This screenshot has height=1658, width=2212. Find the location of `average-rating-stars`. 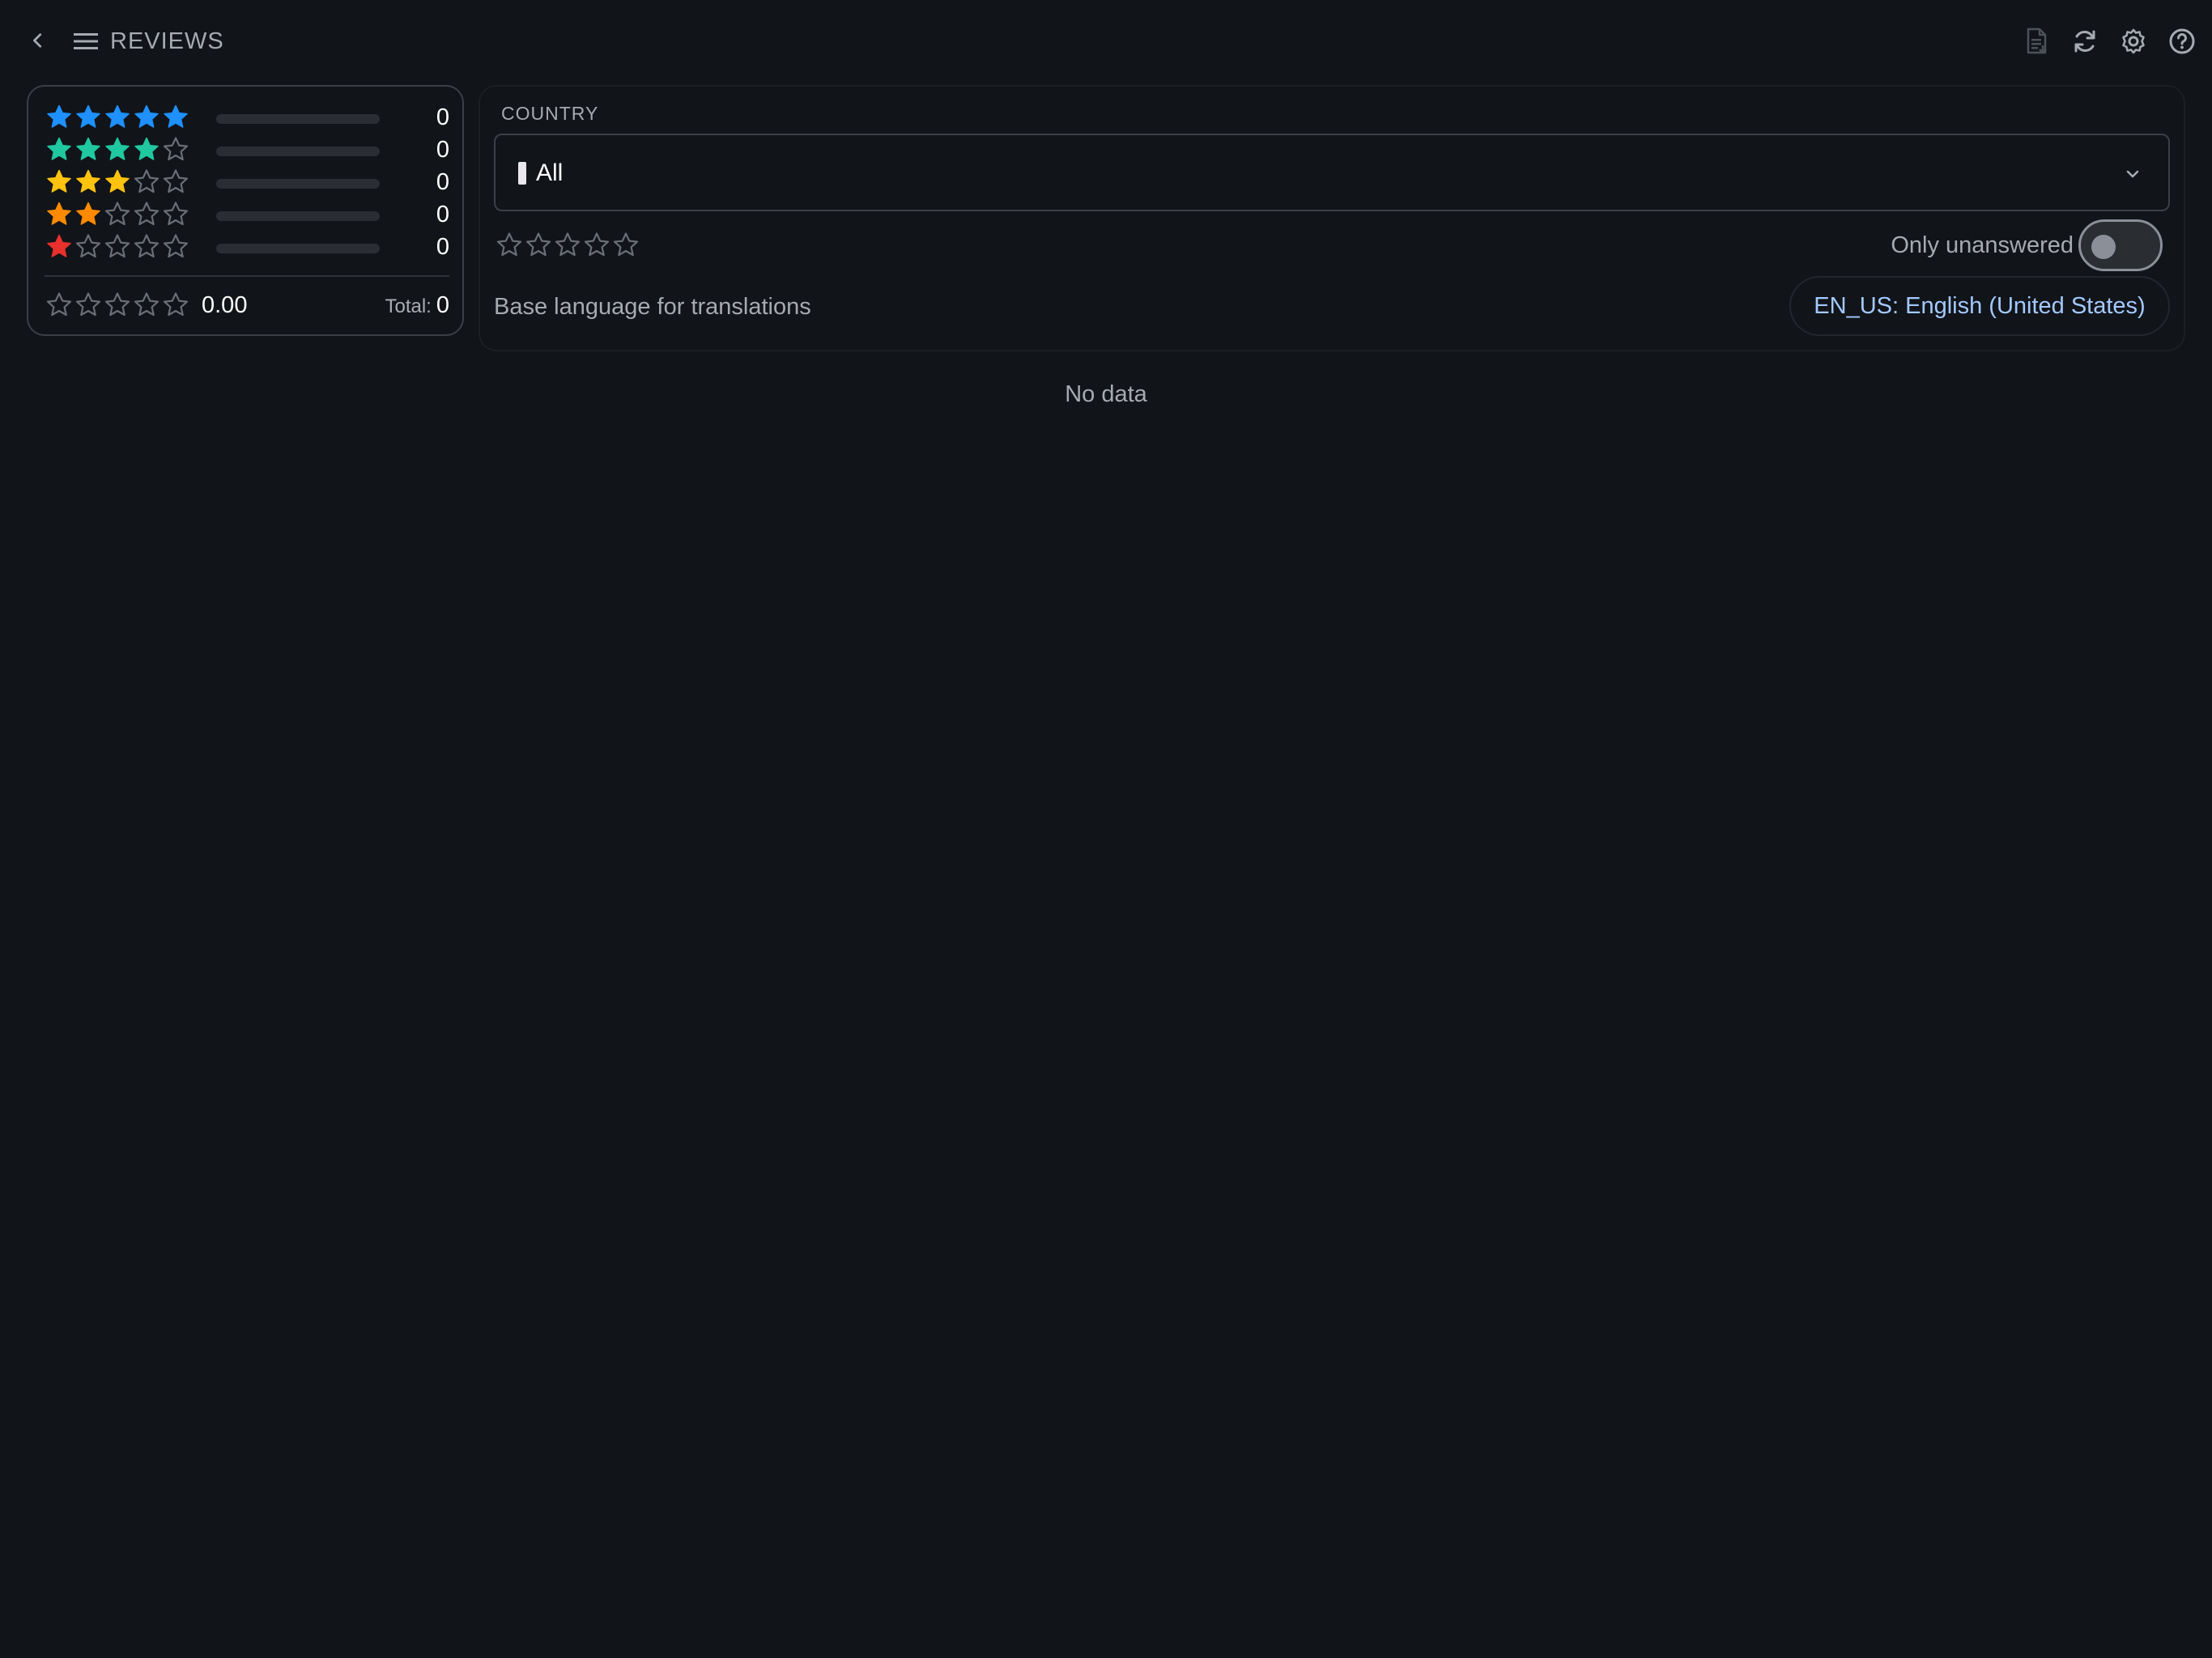

average-rating-stars is located at coordinates (118, 305).